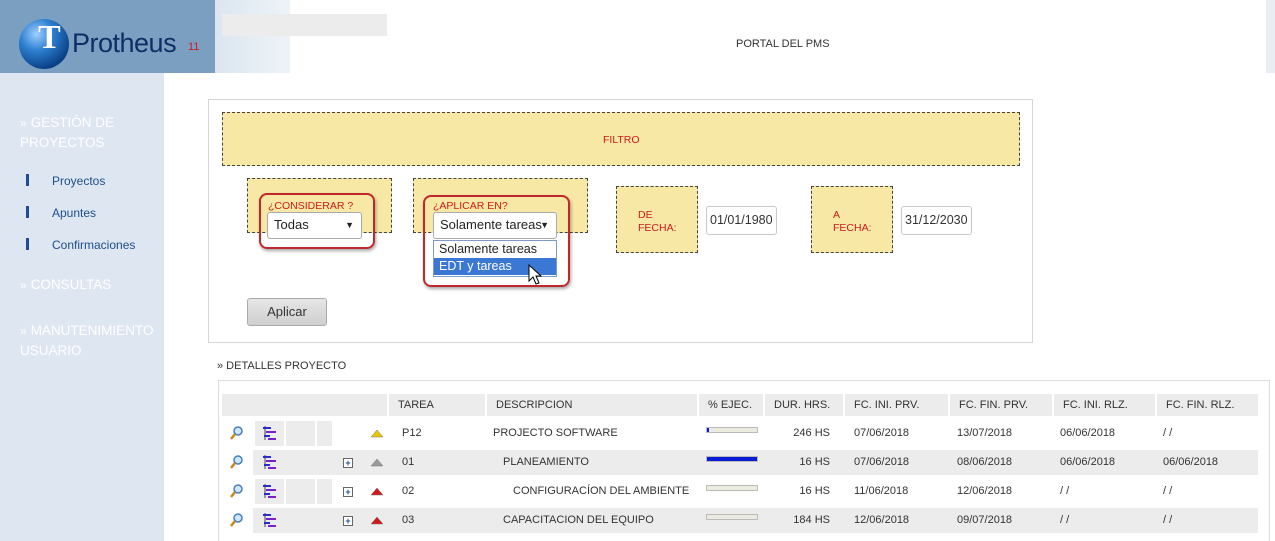 This screenshot has height=541, width=1275. Describe the element at coordinates (783, 44) in the screenshot. I see `portal-title: PORTAL DEL PMS` at that location.